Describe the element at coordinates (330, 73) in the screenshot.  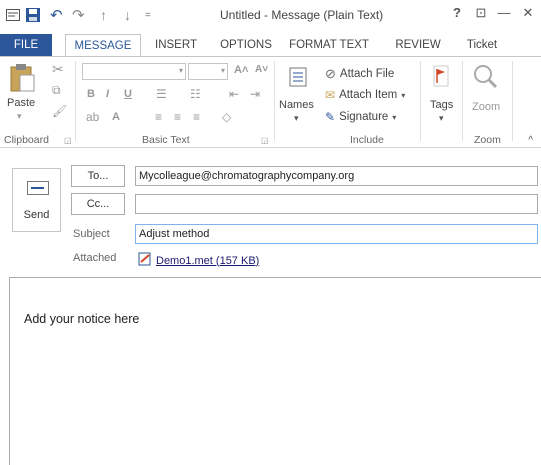
I see `paperclip-icon: ⊘` at that location.